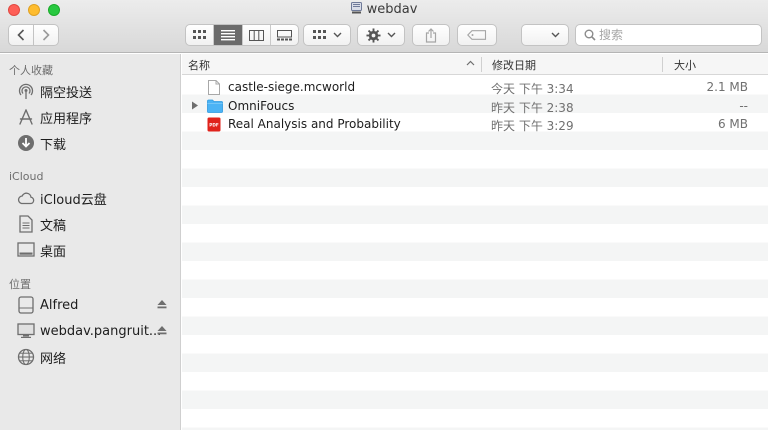 This screenshot has width=768, height=430. Describe the element at coordinates (743, 105) in the screenshot. I see `file-size: --` at that location.